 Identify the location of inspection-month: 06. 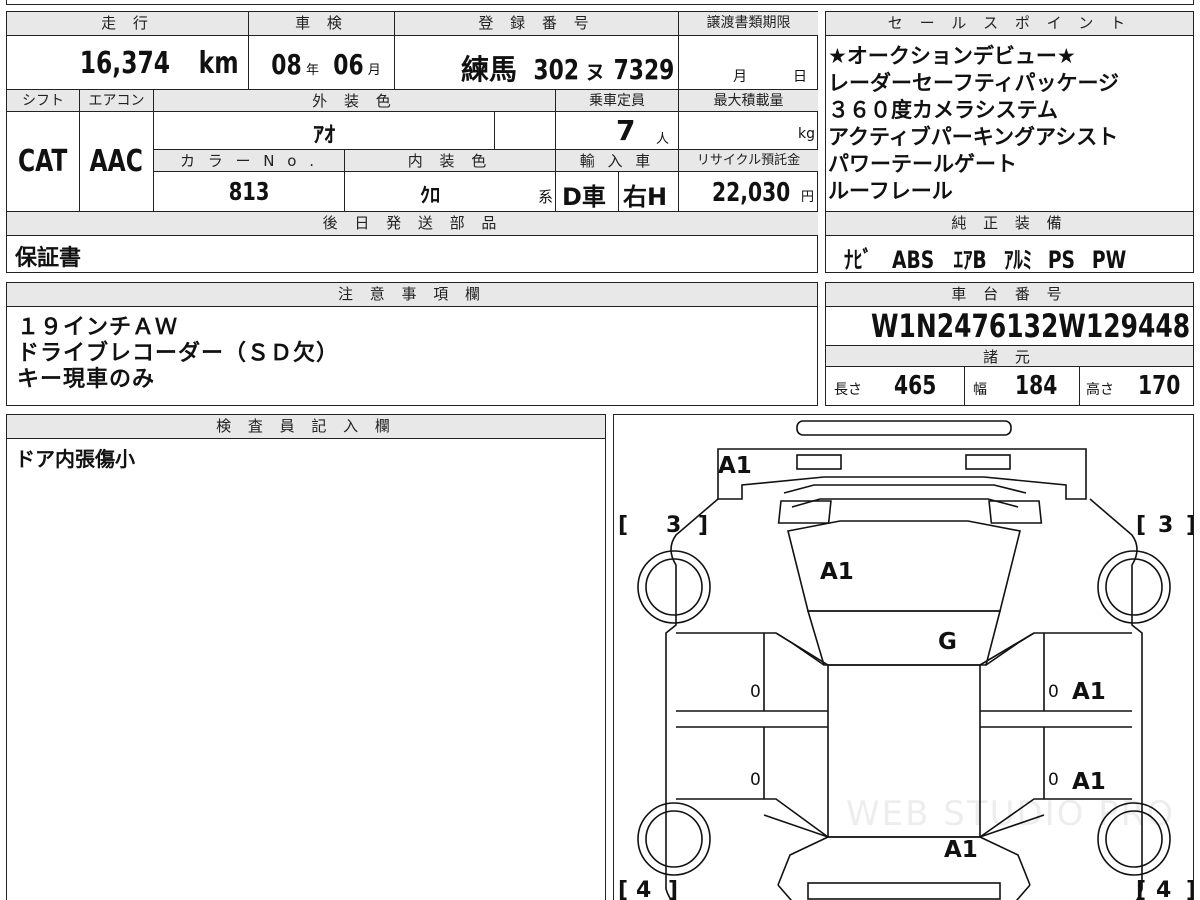
(348, 64).